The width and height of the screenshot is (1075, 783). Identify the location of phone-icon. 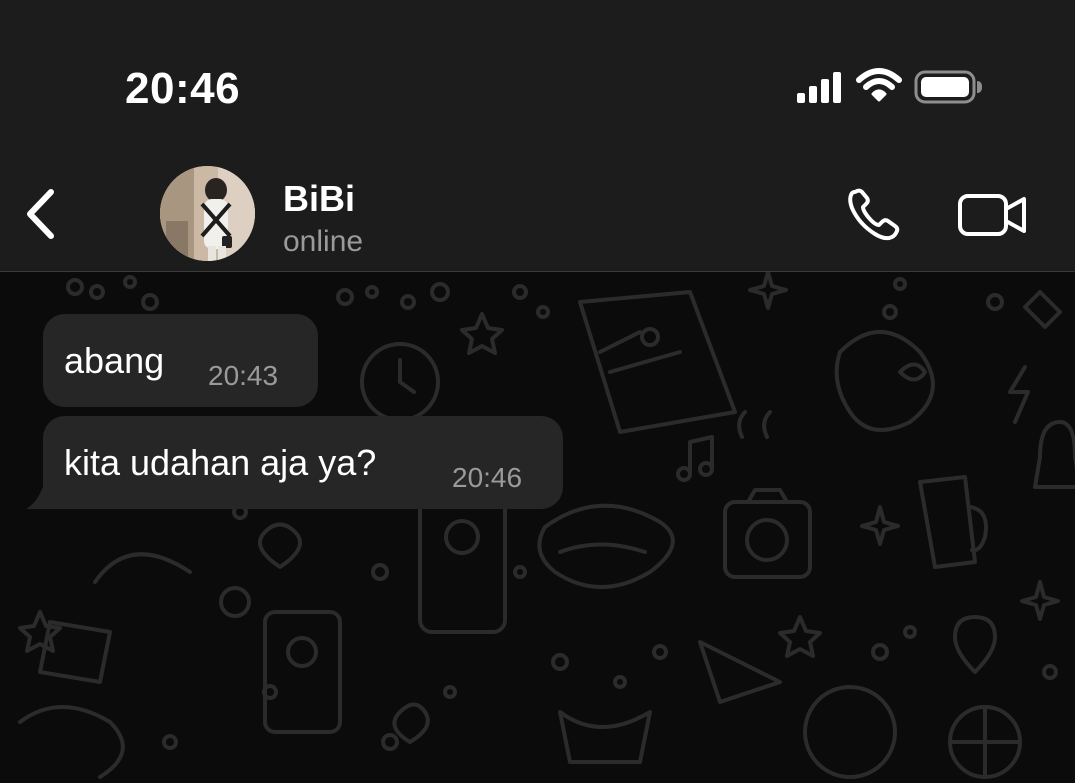
(874, 214).